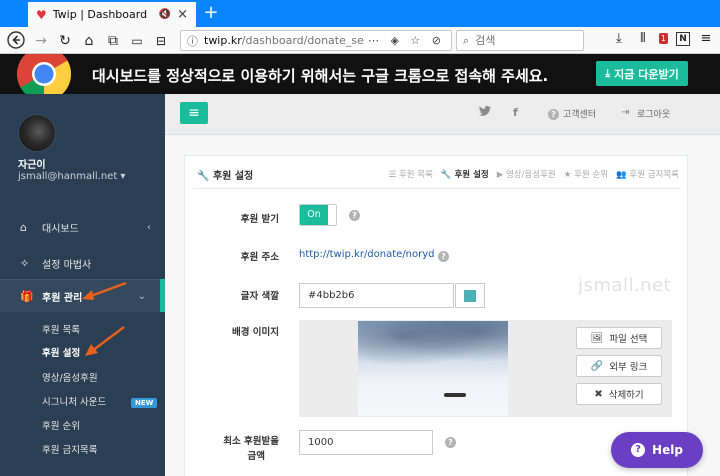 Image resolution: width=720 pixels, height=476 pixels. Describe the element at coordinates (61, 329) in the screenshot. I see `sidebar-subitem-donation-list: 후원 목록` at that location.